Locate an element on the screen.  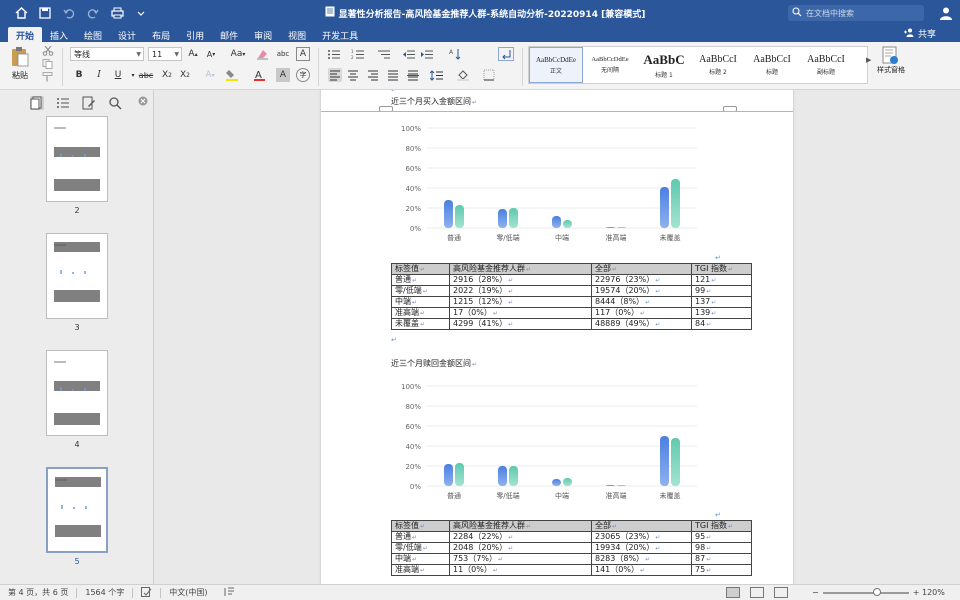
distributed-icon is located at coordinates (413, 75).